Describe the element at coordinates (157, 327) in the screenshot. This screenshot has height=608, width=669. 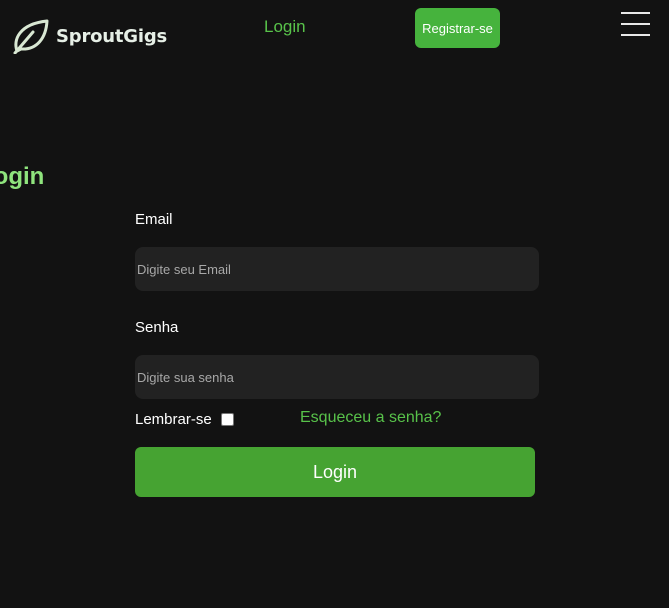
I see `password-label: Senha` at that location.